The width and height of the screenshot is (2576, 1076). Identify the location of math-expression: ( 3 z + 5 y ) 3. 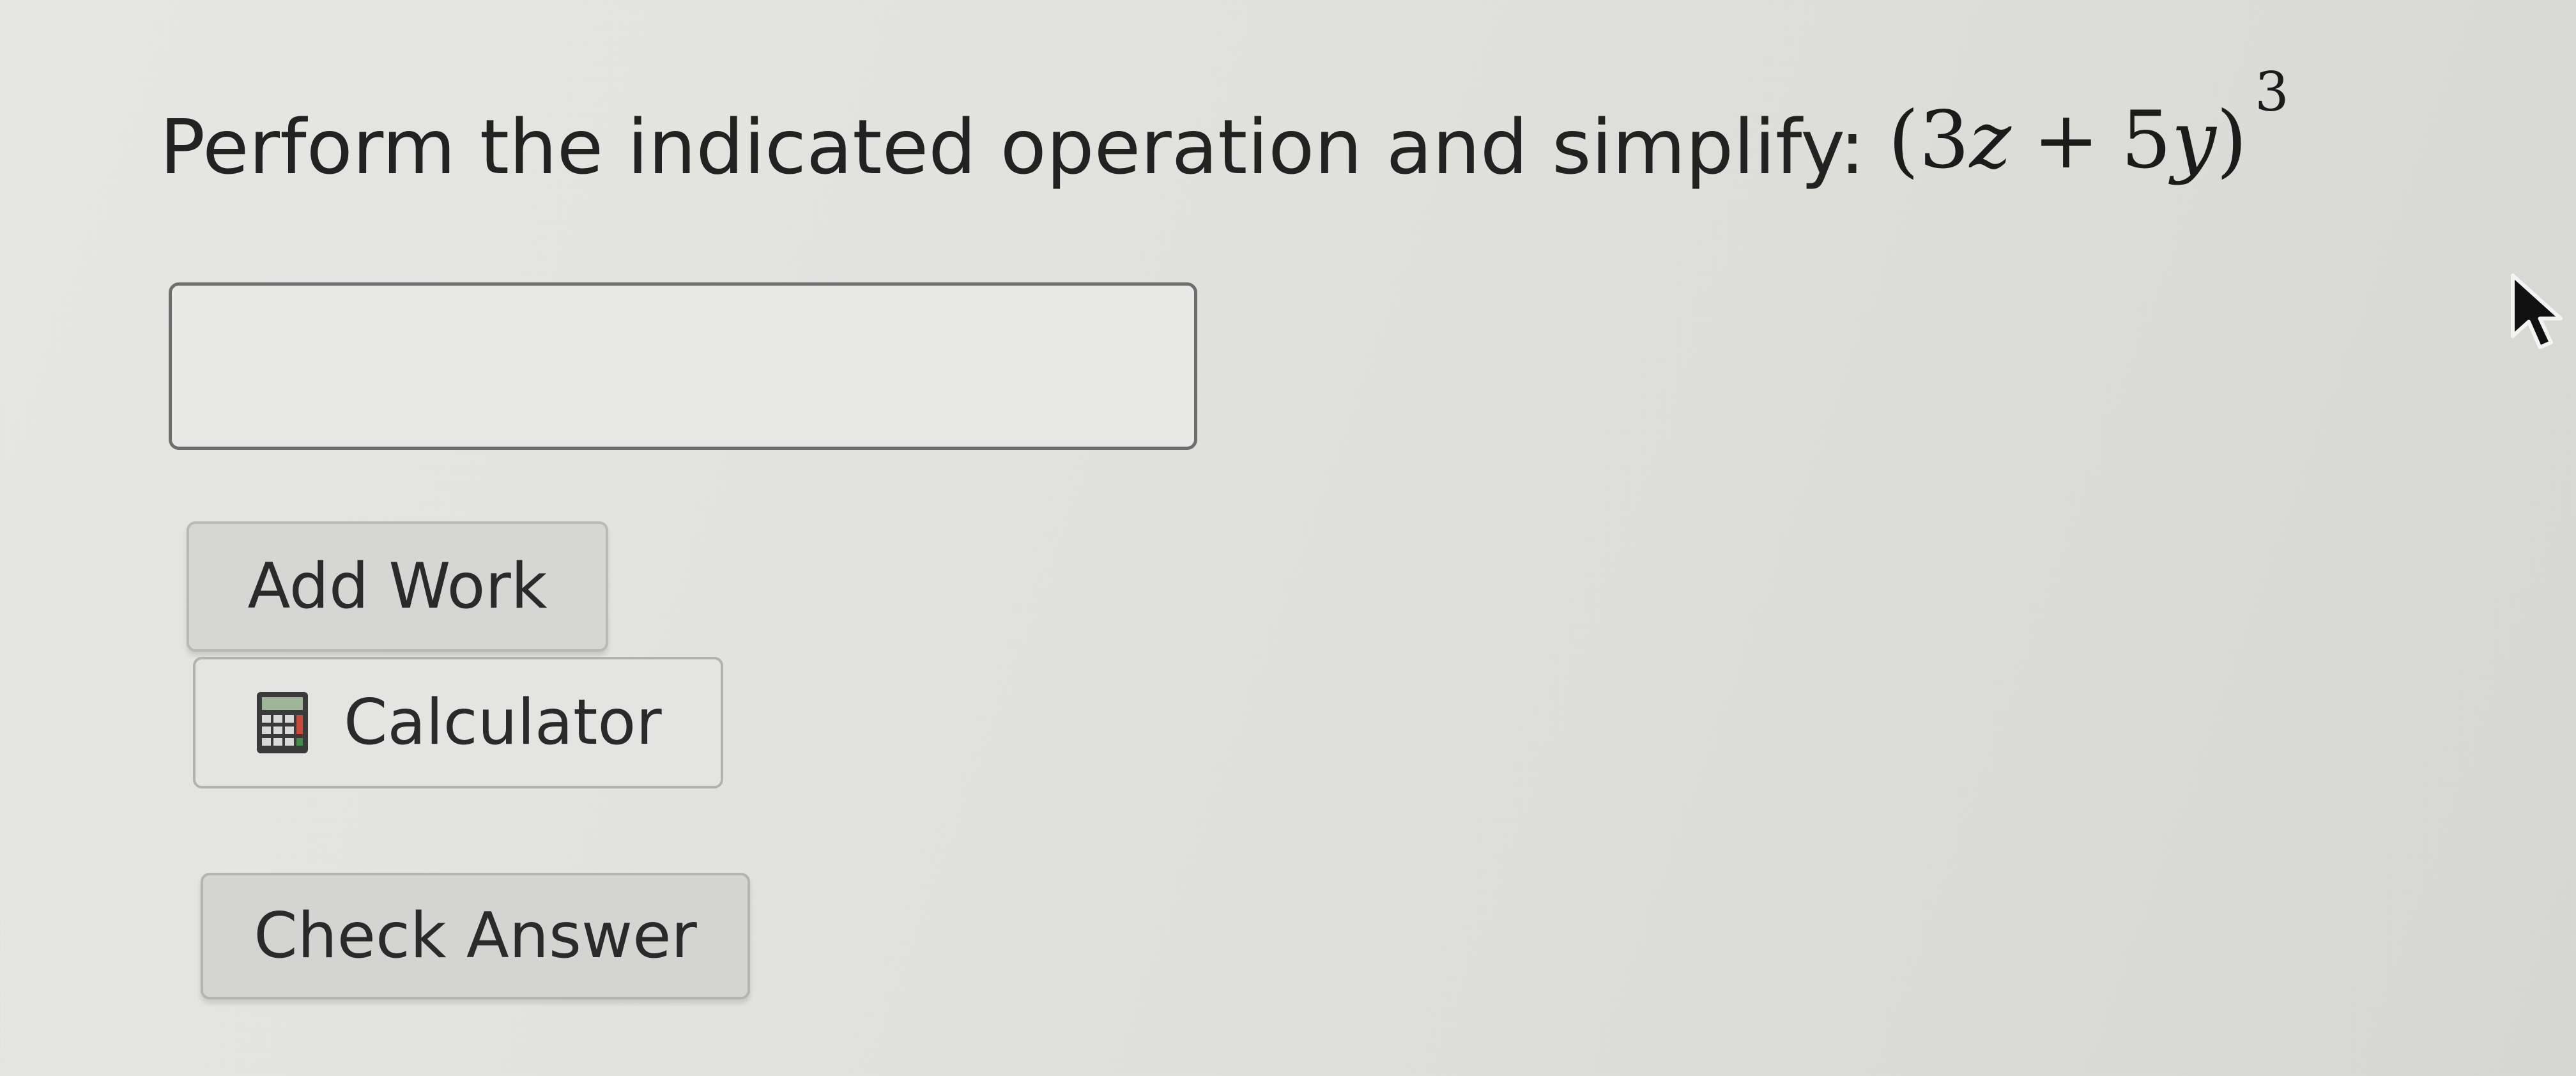
(2088, 128).